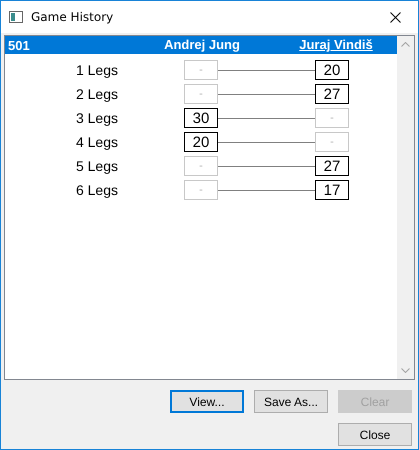 Image resolution: width=419 pixels, height=450 pixels. I want to click on player-name: Andrej Jung, so click(202, 45).